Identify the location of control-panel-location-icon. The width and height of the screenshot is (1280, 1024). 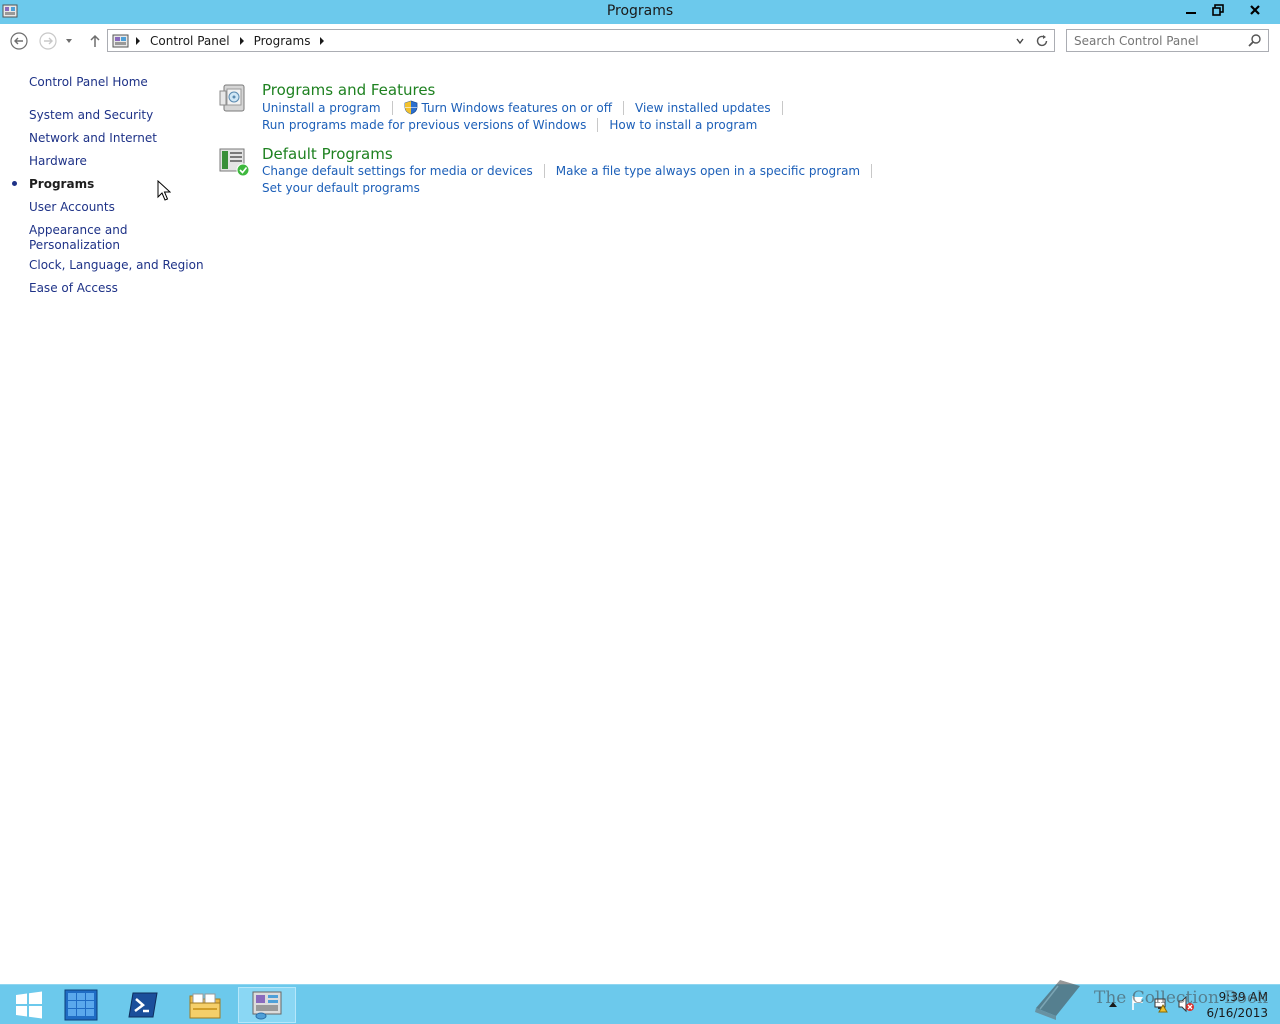
(120, 41).